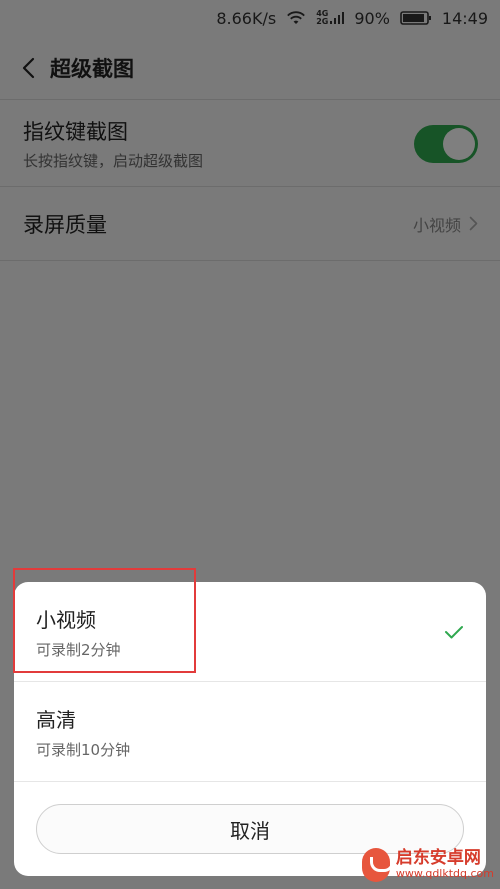 This screenshot has height=889, width=500. I want to click on option-hd: 高清 可录制10分钟, so click(250, 732).